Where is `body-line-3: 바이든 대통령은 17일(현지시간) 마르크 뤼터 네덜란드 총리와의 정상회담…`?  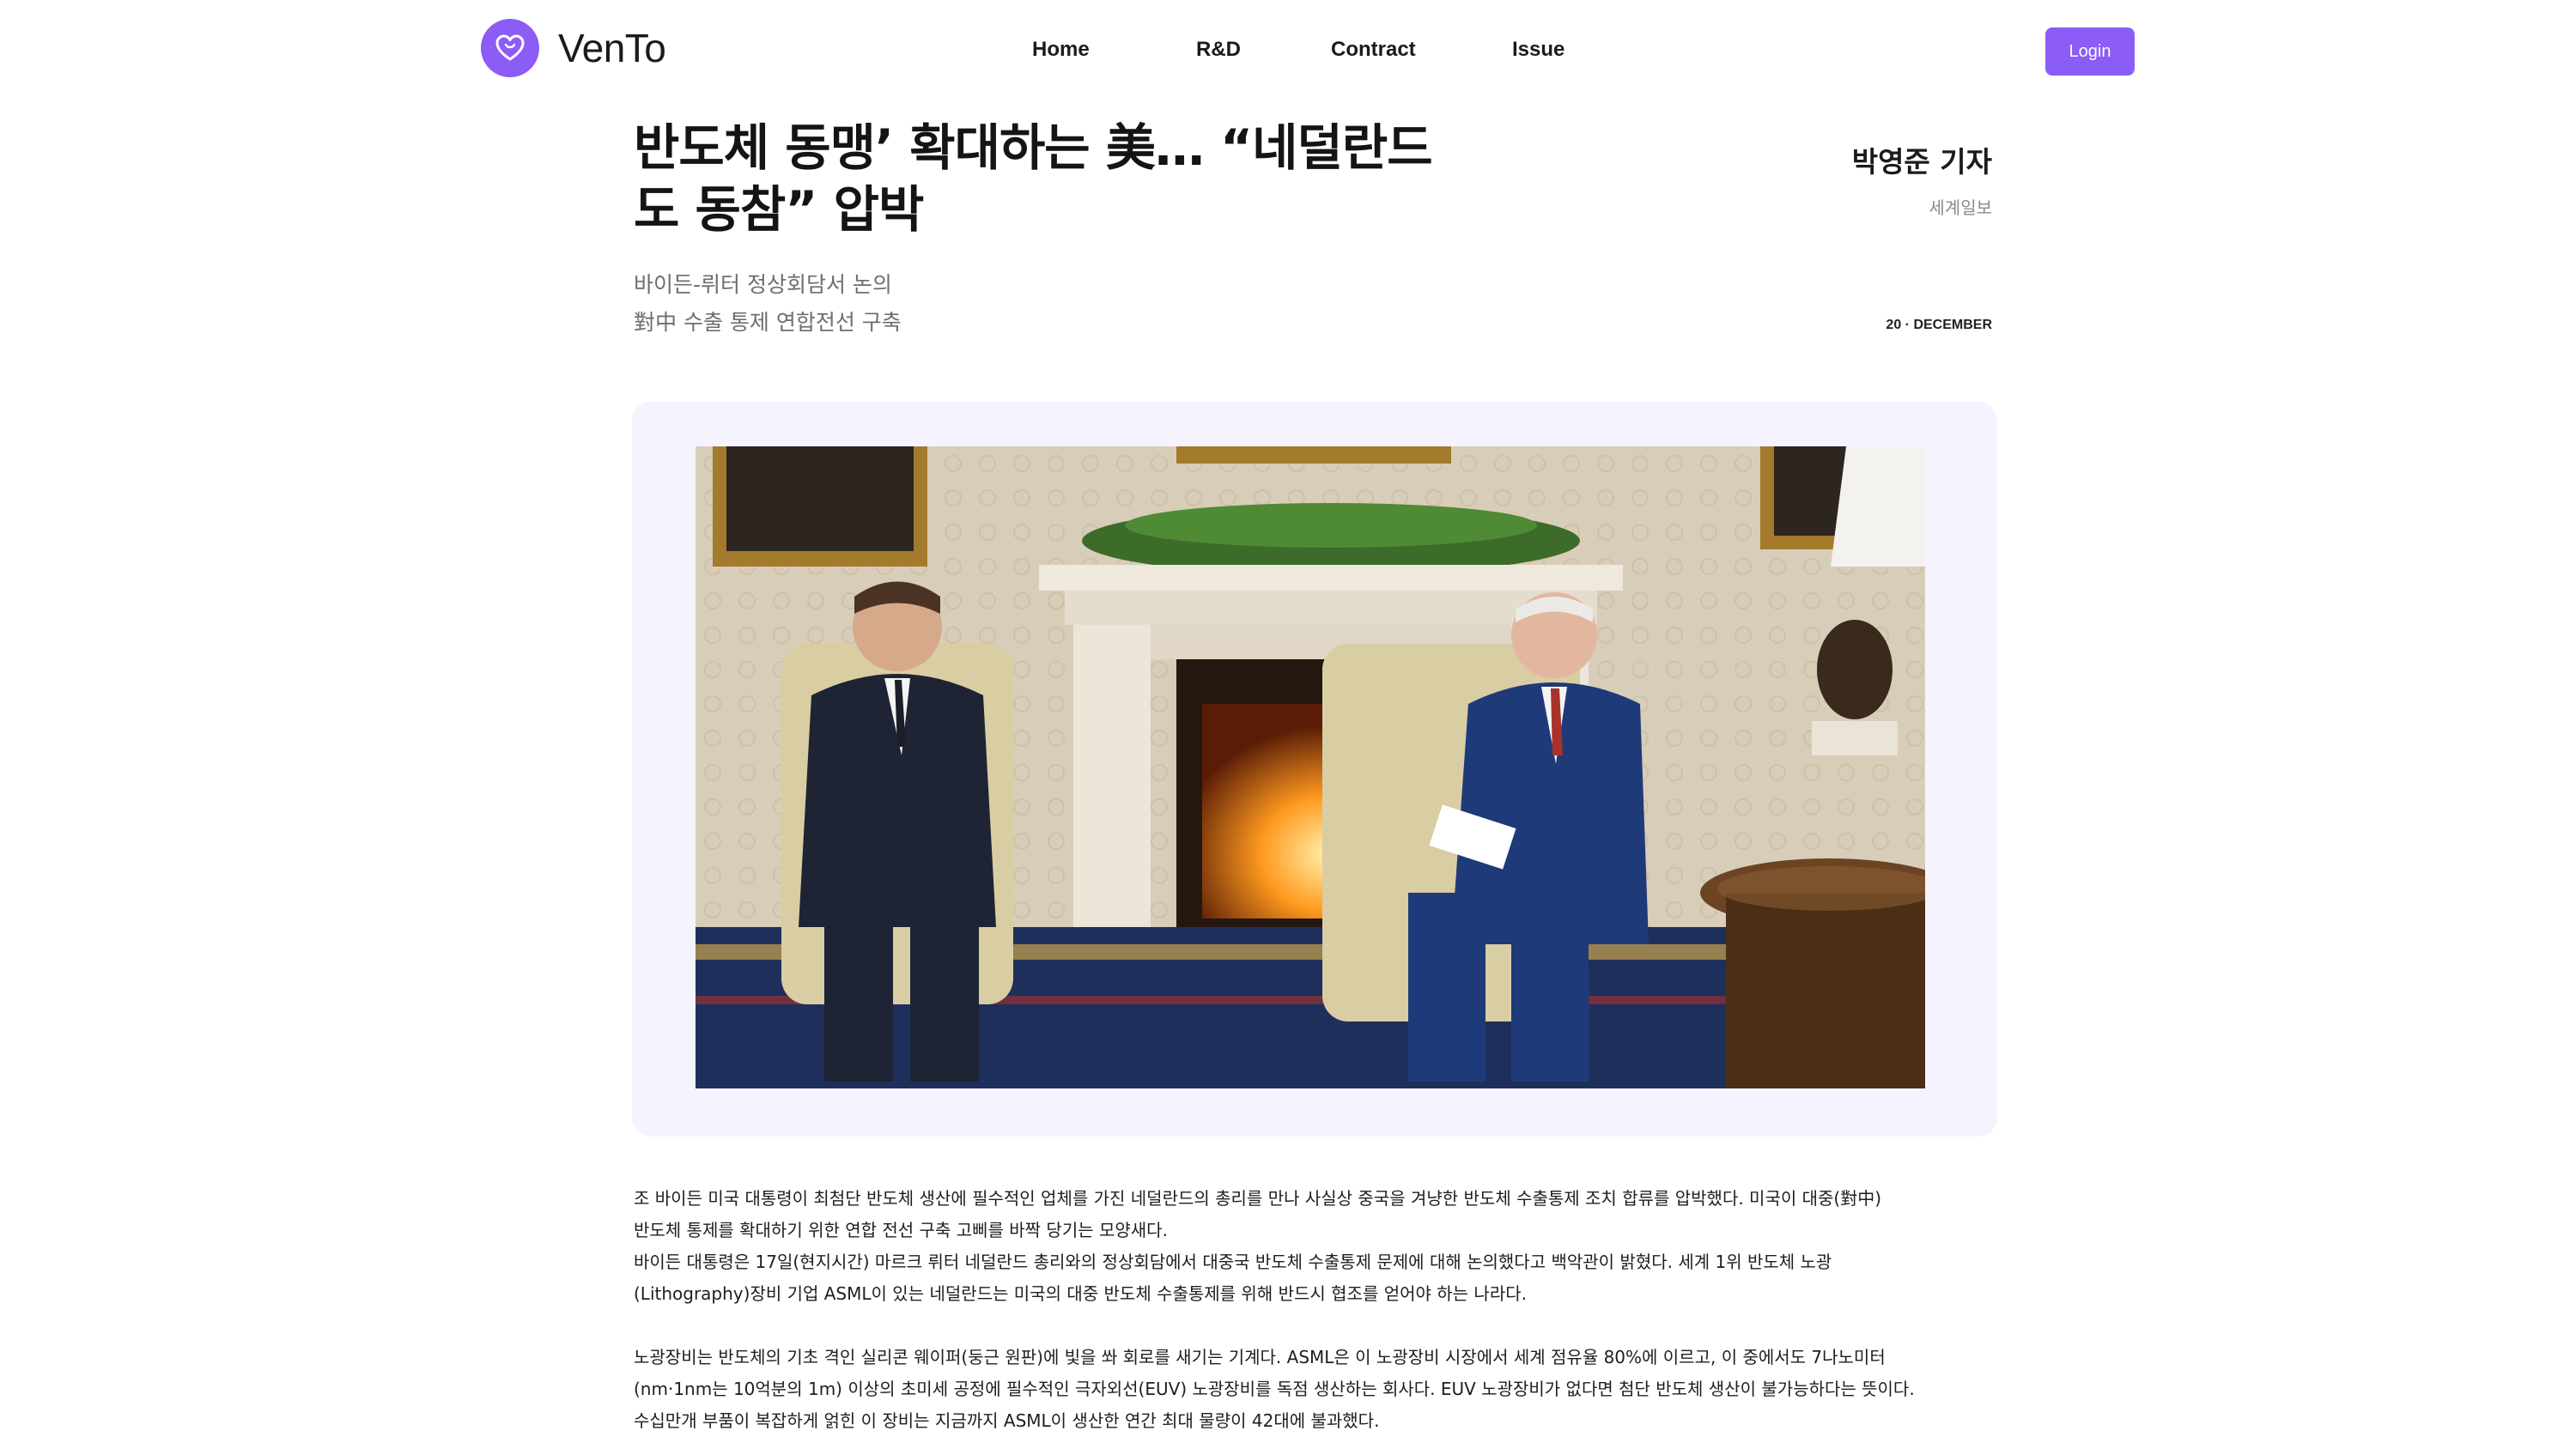
body-line-3: 바이든 대통령은 17일(현지시간) 마르크 뤼터 네덜란드 총리와의 정상회담… is located at coordinates (1233, 1262).